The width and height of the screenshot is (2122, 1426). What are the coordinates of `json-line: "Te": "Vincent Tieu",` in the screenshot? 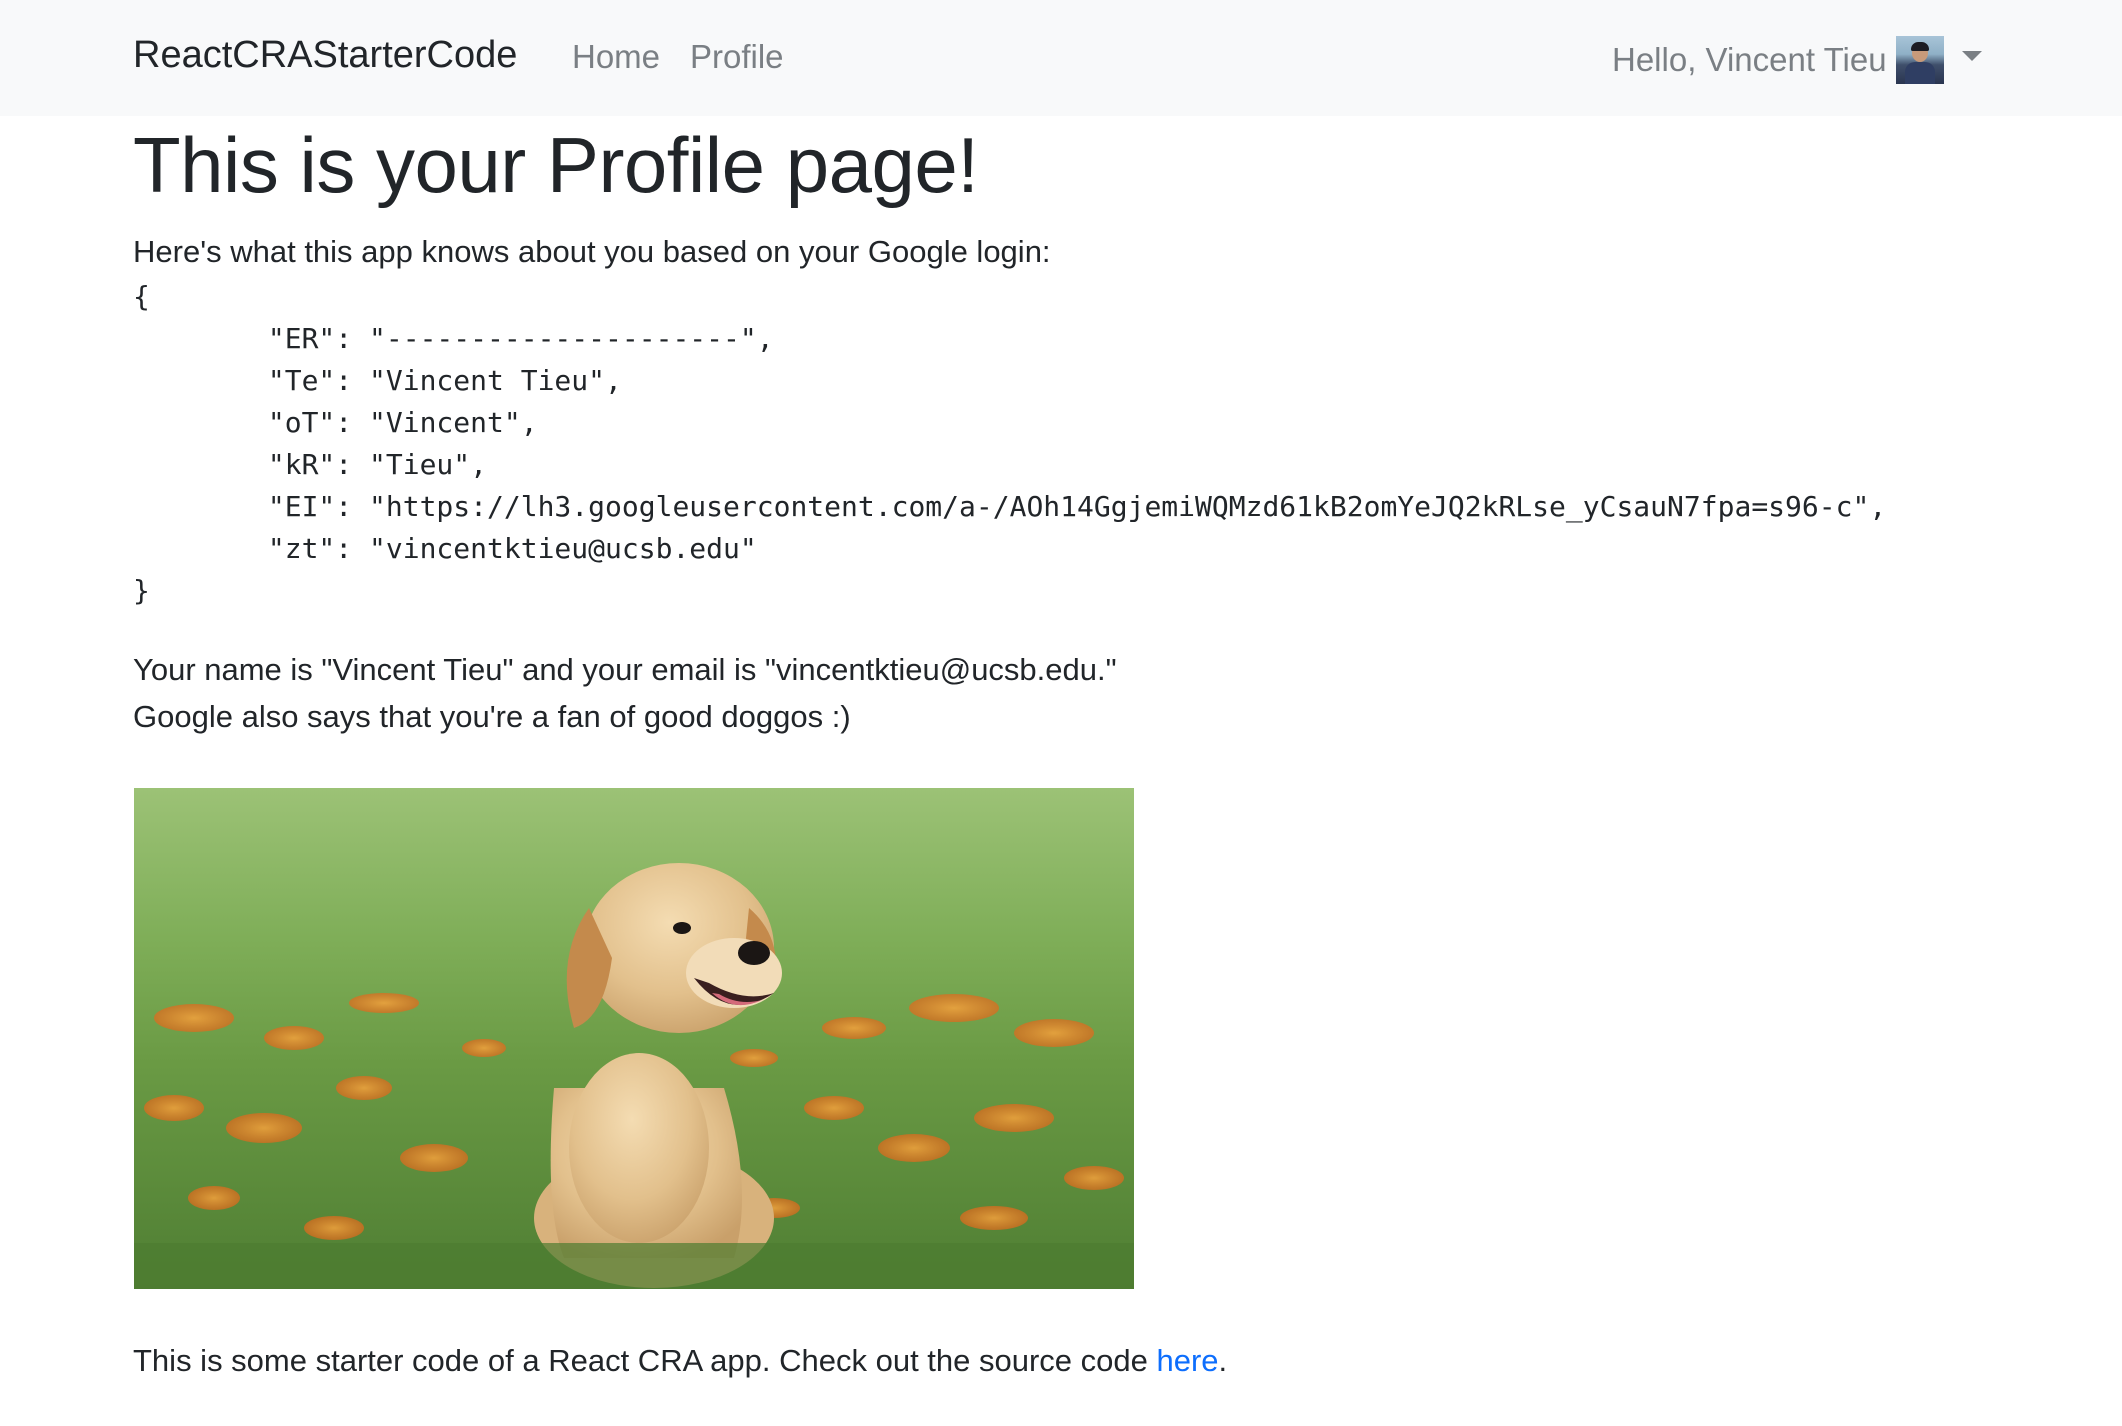 It's located at (377, 380).